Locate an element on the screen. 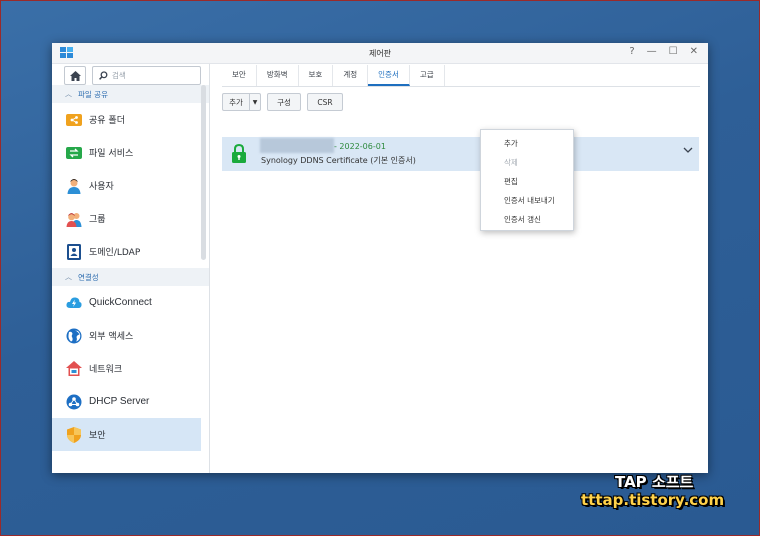  group-icon is located at coordinates (74, 219).